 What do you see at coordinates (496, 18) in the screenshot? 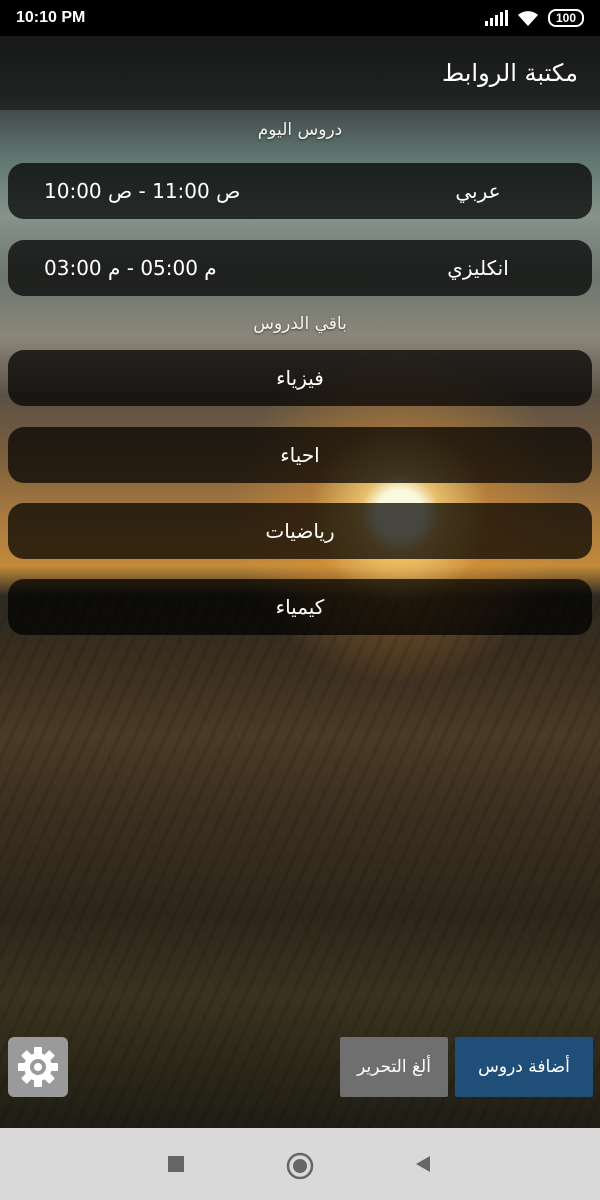
I see `signal-icon` at bounding box center [496, 18].